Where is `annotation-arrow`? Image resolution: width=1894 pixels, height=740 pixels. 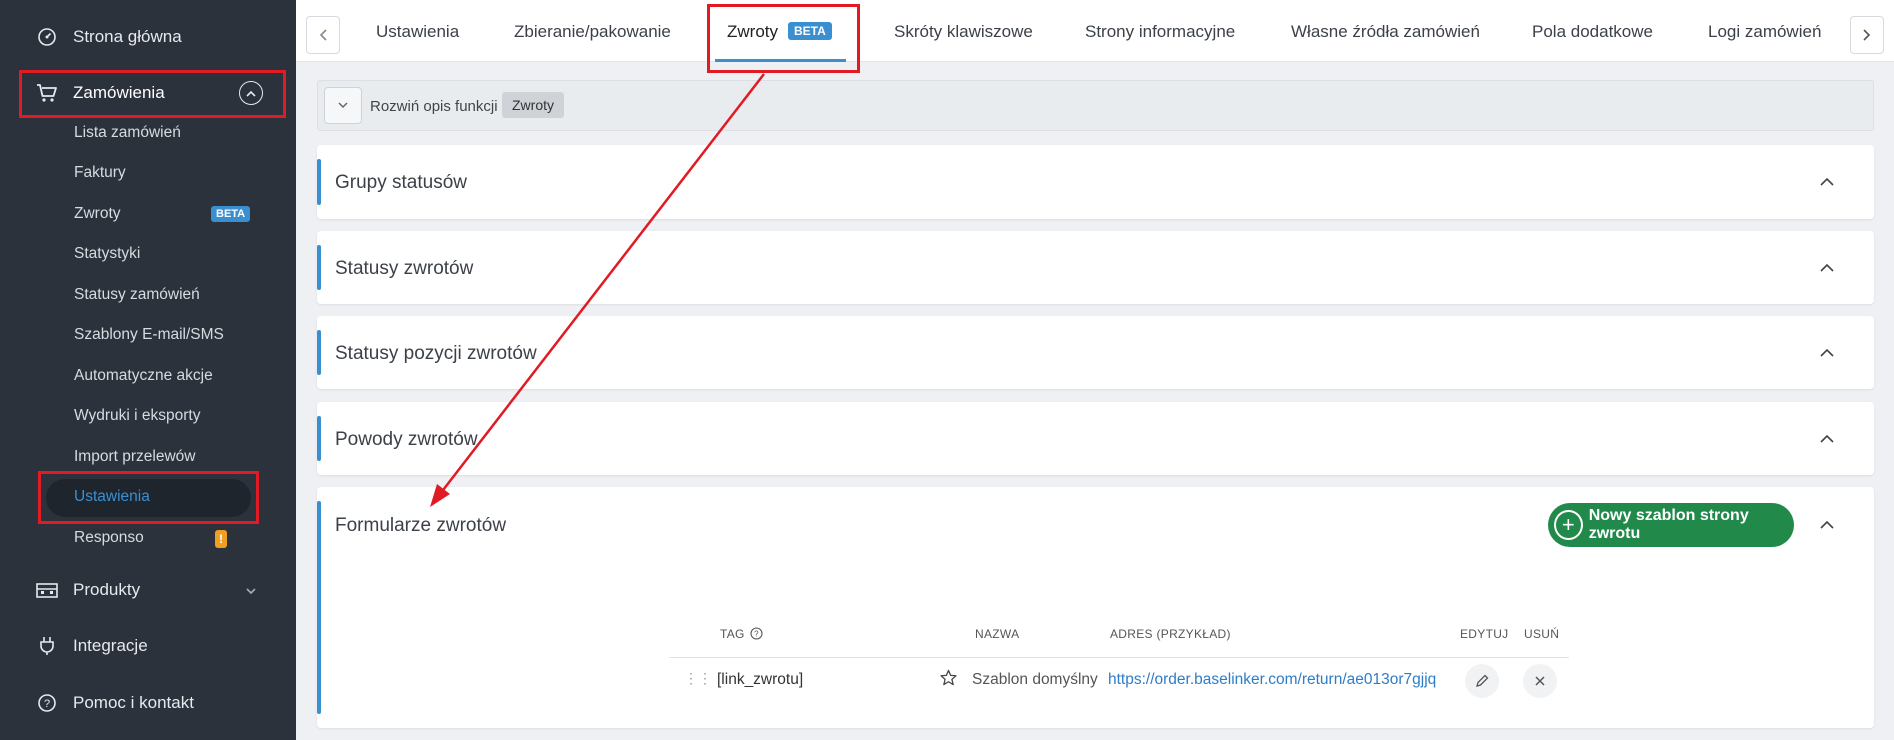 annotation-arrow is located at coordinates (597, 290).